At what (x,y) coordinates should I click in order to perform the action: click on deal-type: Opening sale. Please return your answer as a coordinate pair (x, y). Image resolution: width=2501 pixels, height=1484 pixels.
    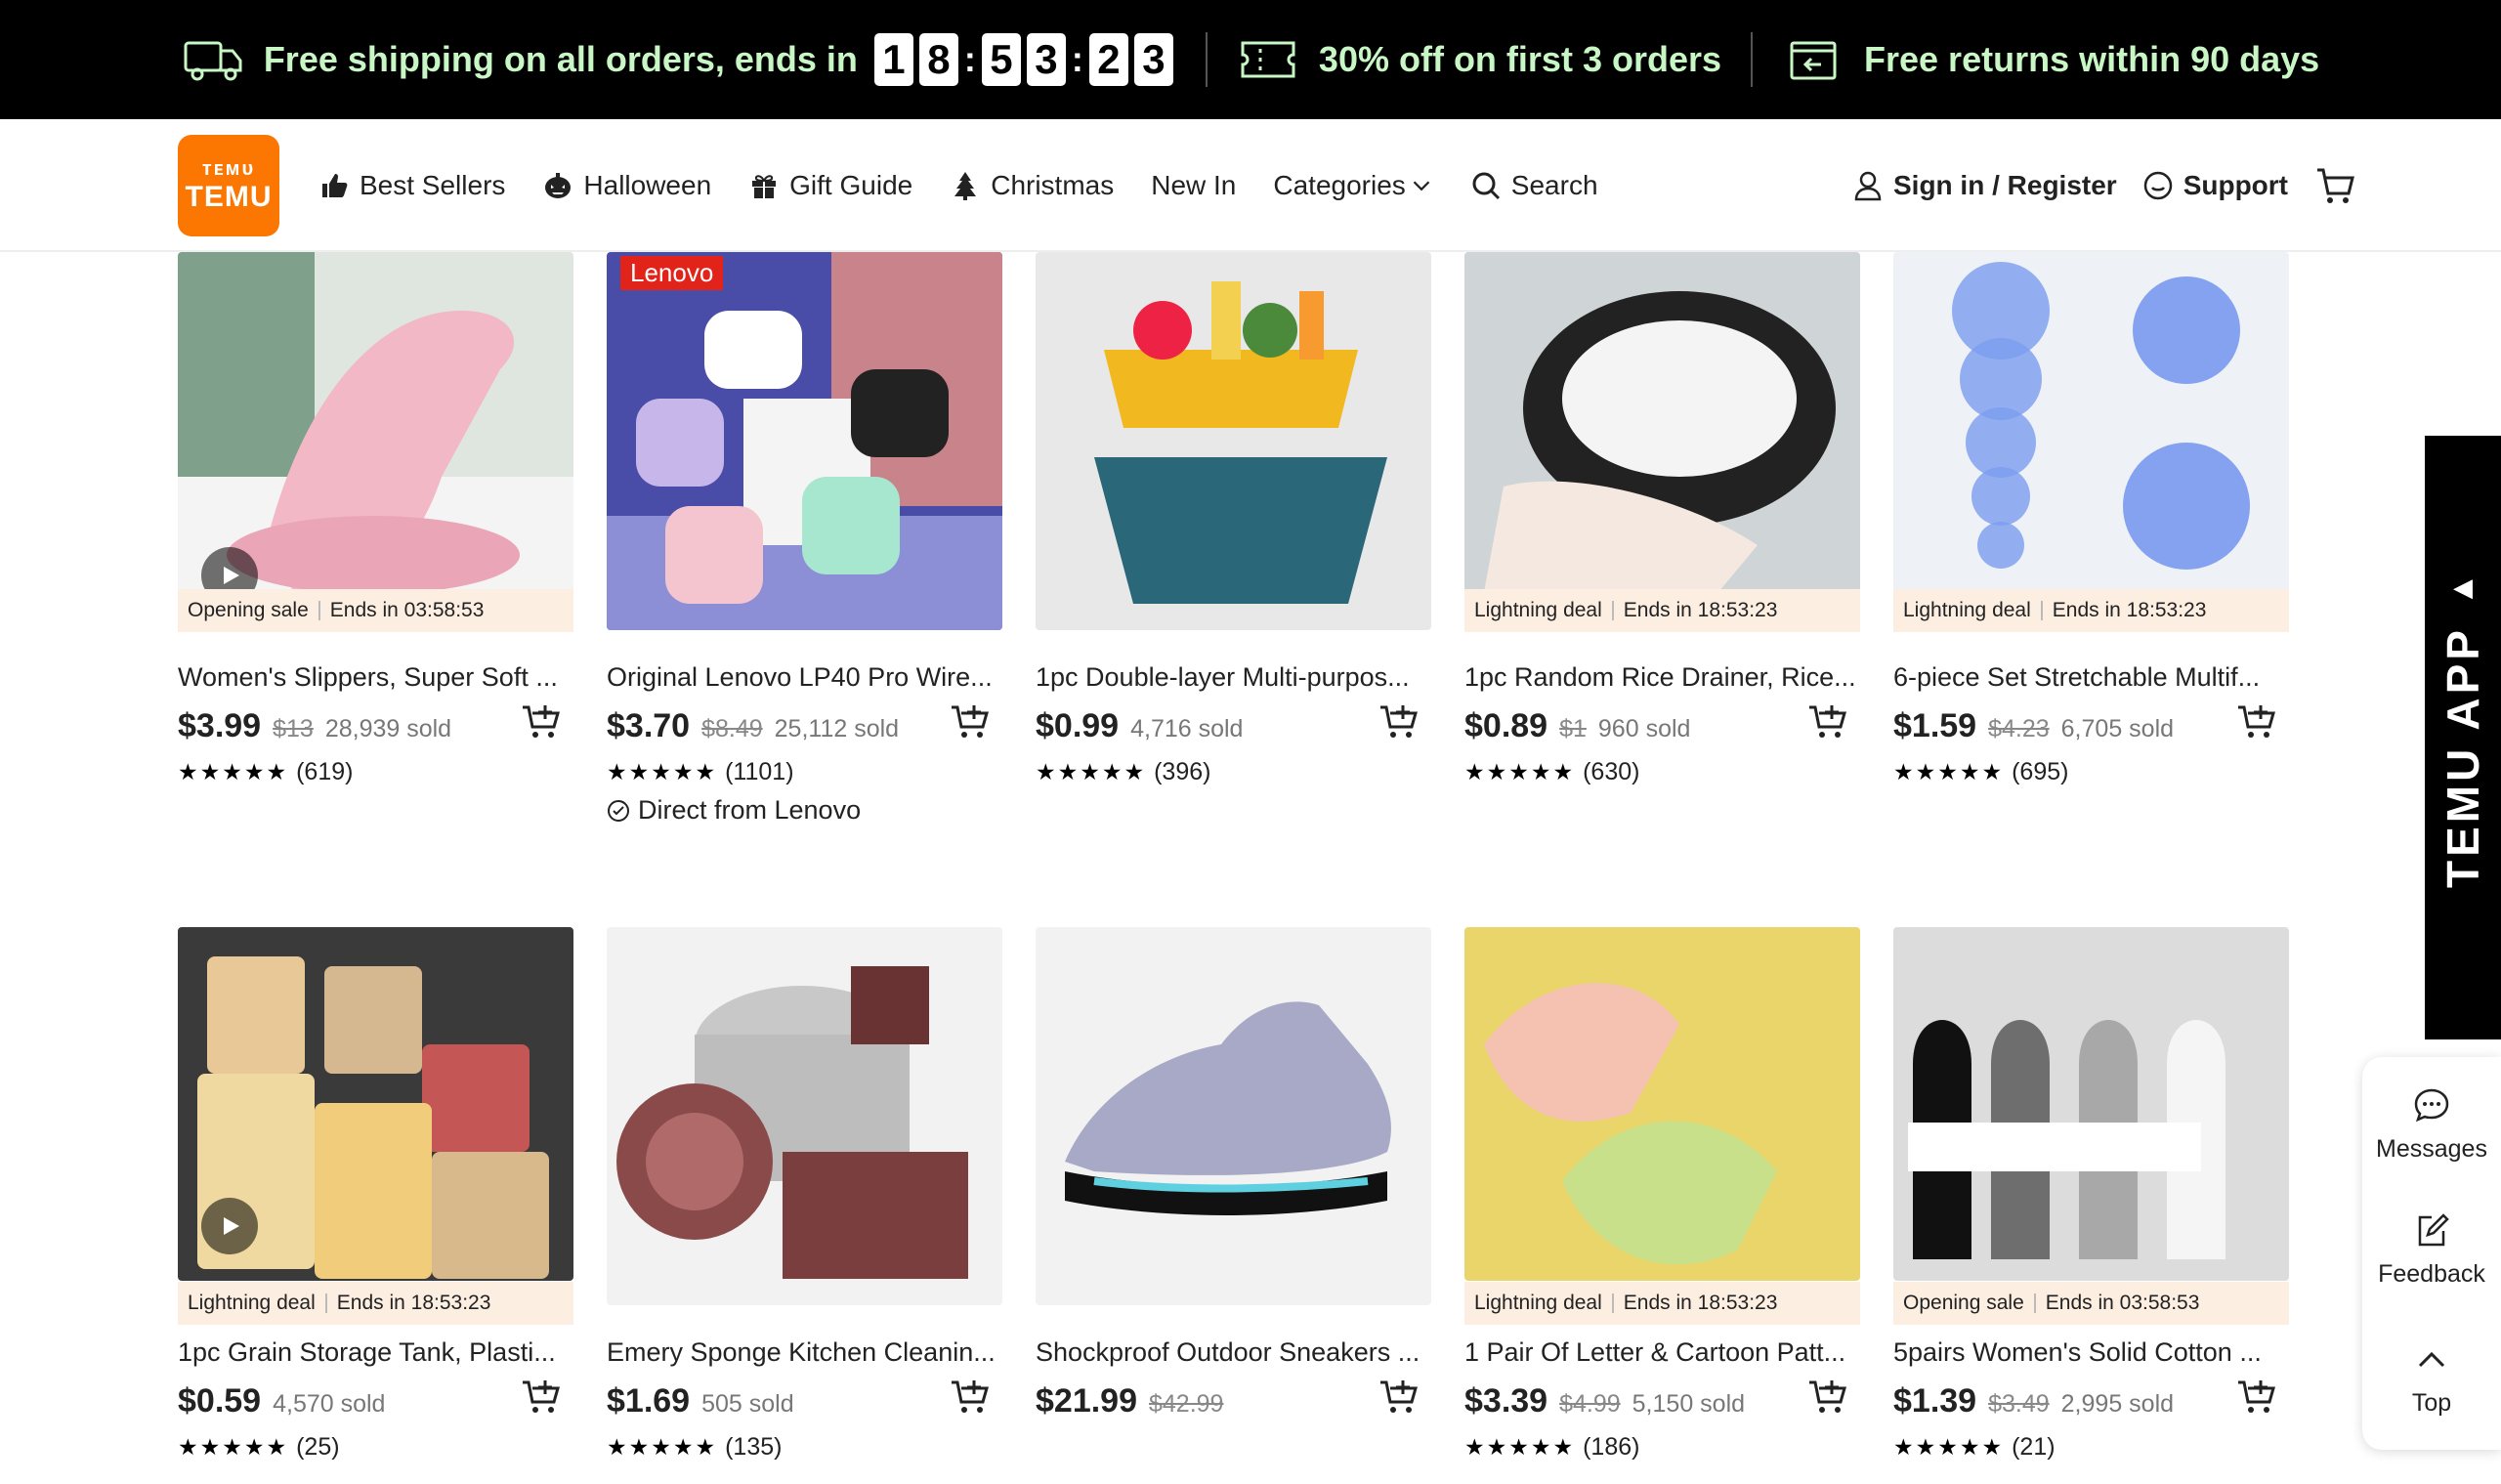
    Looking at the image, I should click on (1963, 1303).